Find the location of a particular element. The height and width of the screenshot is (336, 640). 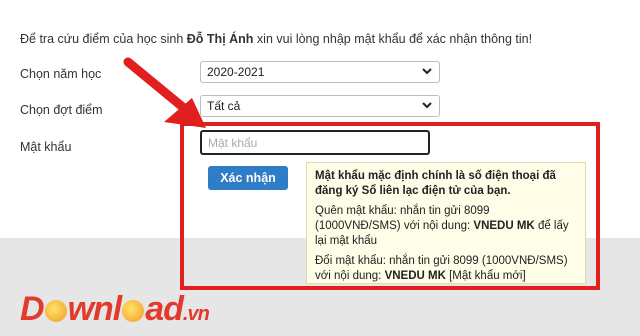

download-vn-watermark: Dwnl ad.vn is located at coordinates (115, 309).